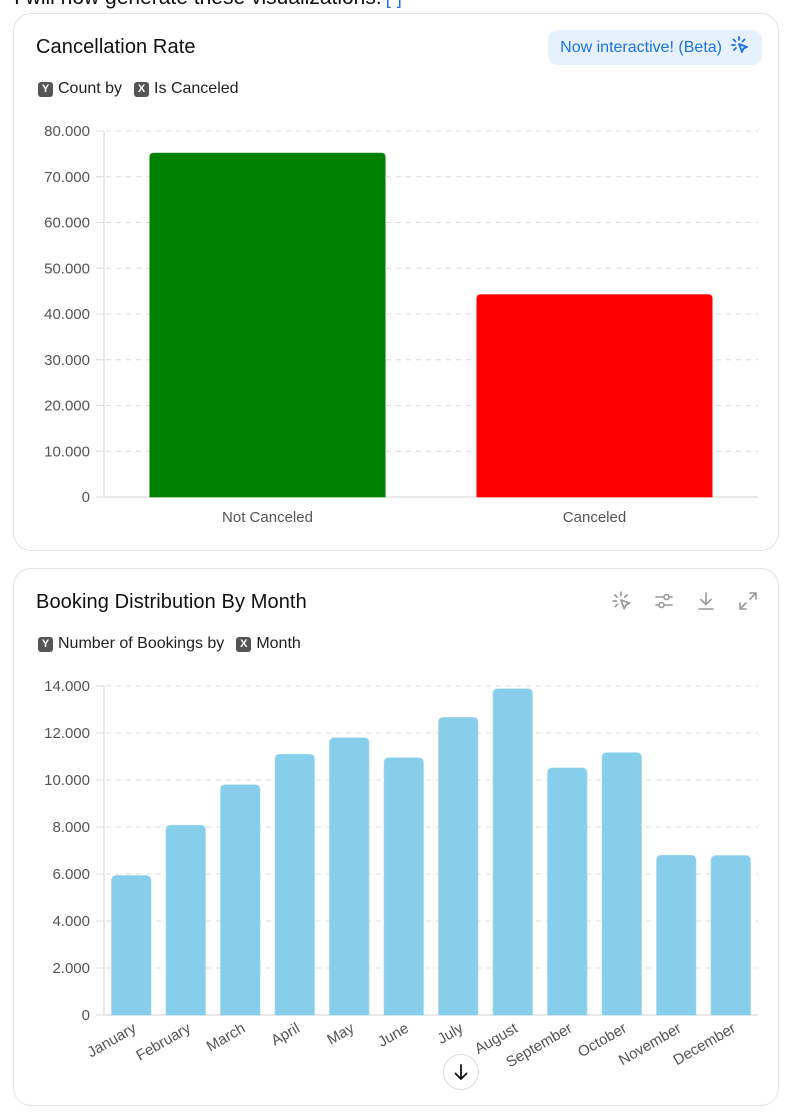  I want to click on x-tick-label: Not Canceled, so click(267, 517).